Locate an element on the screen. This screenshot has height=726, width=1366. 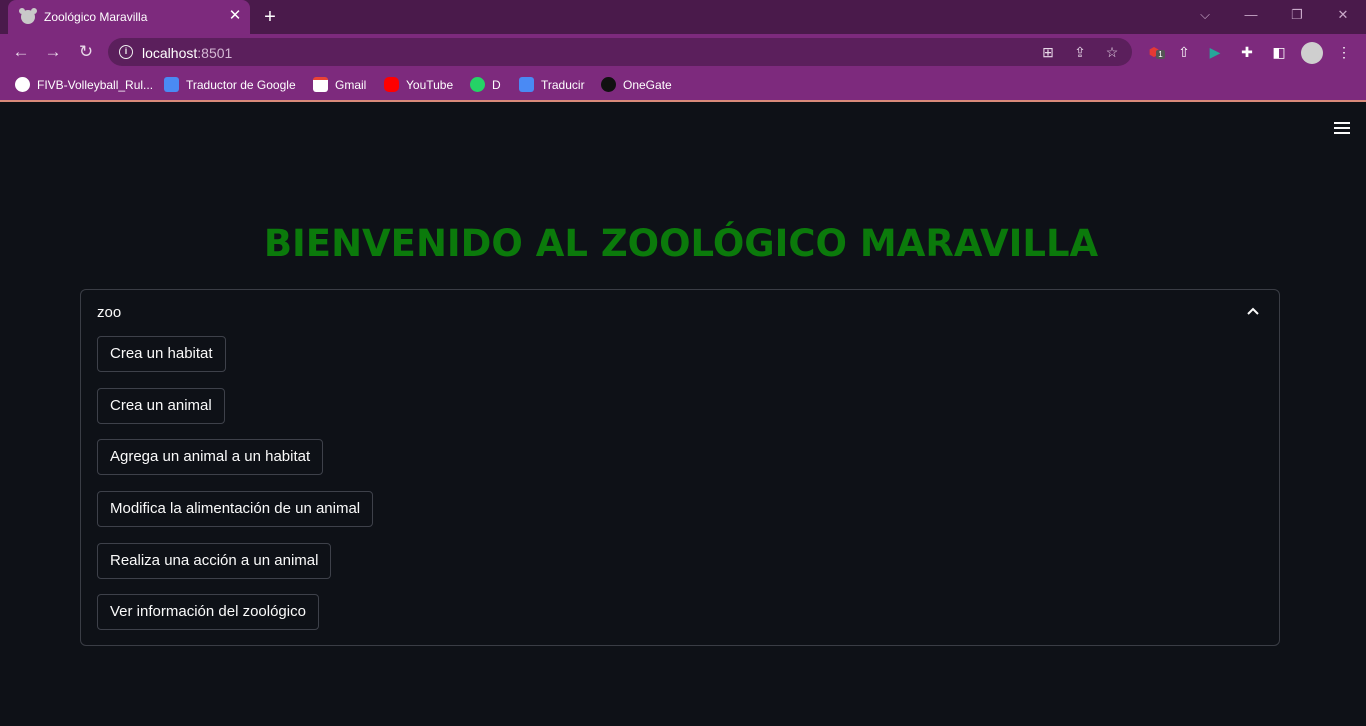
bookmark-youtube: YouTube is located at coordinates (418, 85).